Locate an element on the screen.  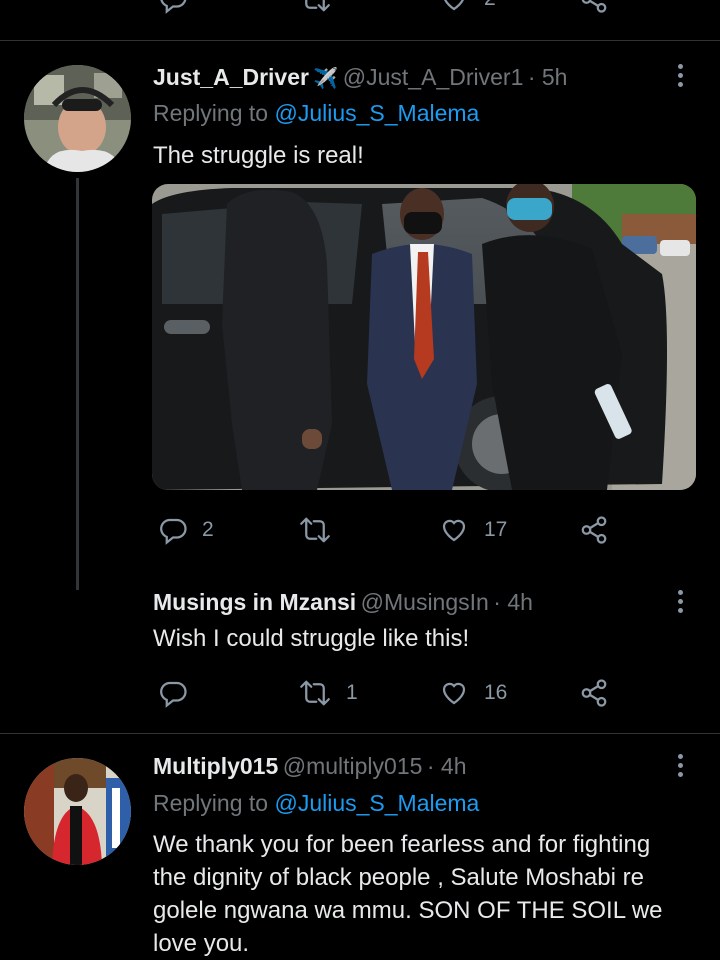
tweet-text: Wish I could struggle like this! is located at coordinates (311, 638).